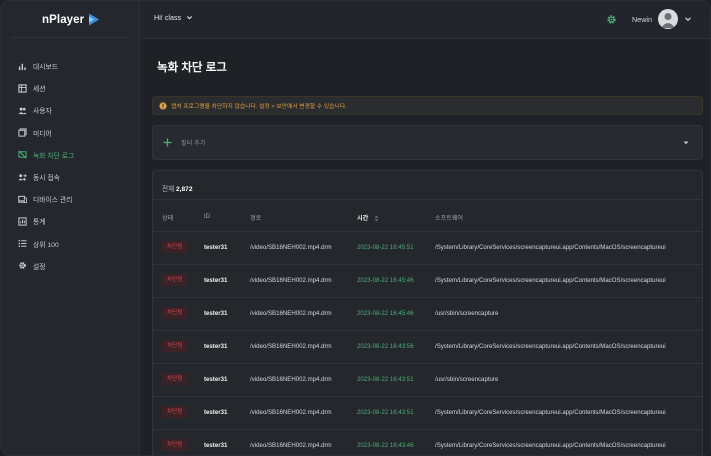  Describe the element at coordinates (42, 112) in the screenshot. I see `sidebar-item-label: 사용자` at that location.